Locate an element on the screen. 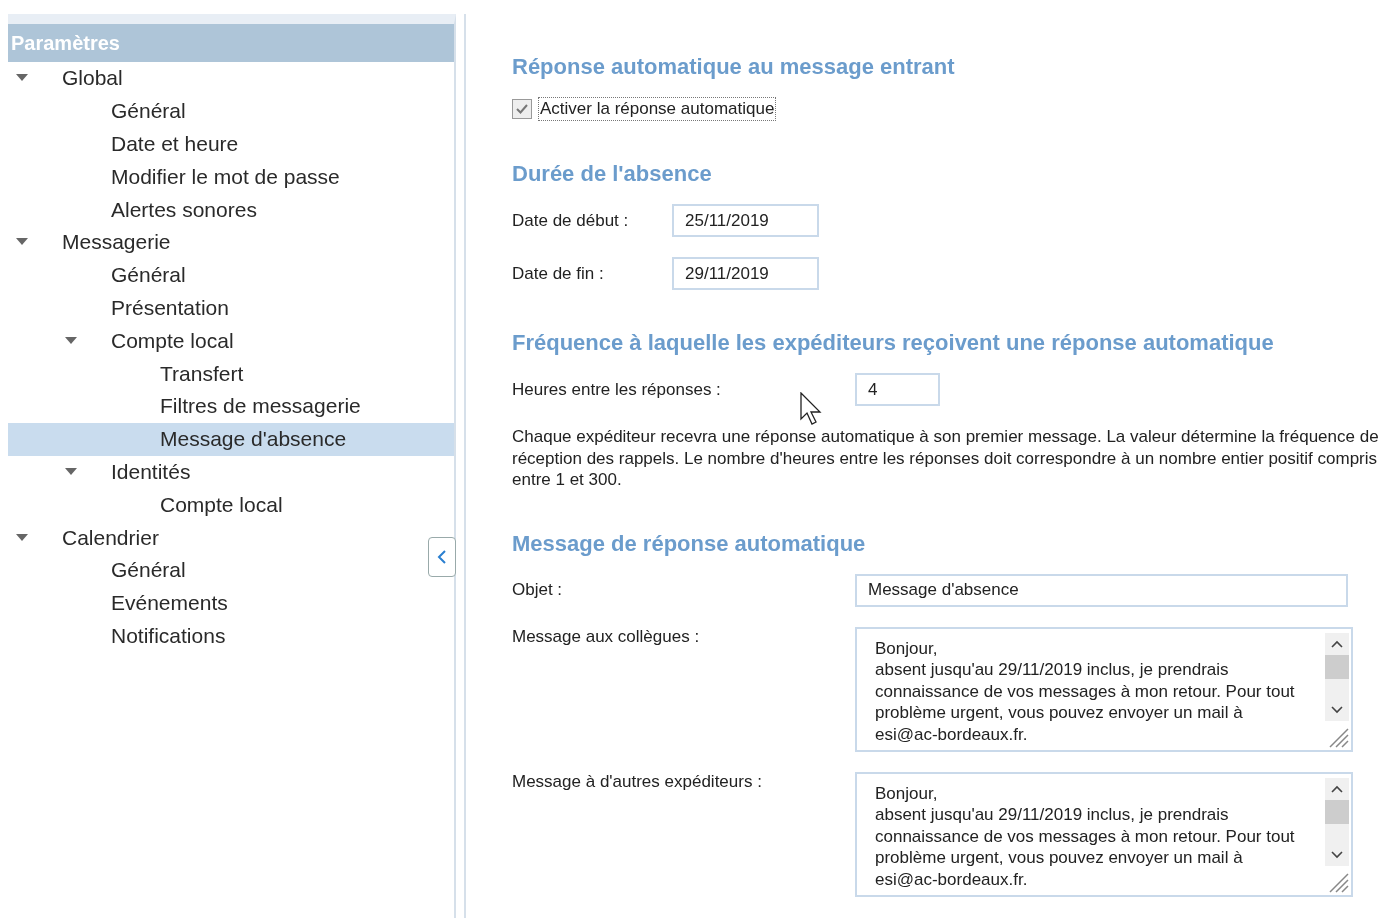 This screenshot has width=1397, height=918. chevron-left-icon is located at coordinates (442, 557).